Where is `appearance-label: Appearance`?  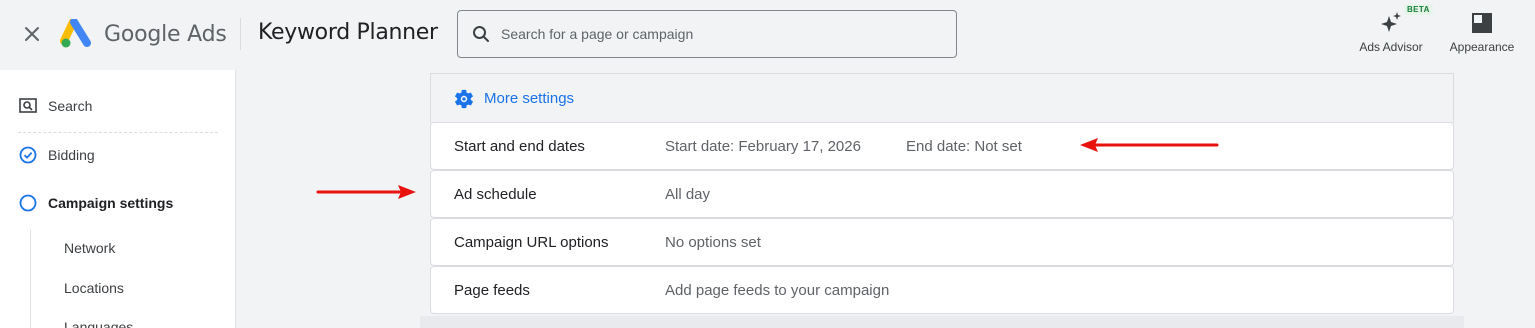
appearance-label: Appearance is located at coordinates (1482, 47).